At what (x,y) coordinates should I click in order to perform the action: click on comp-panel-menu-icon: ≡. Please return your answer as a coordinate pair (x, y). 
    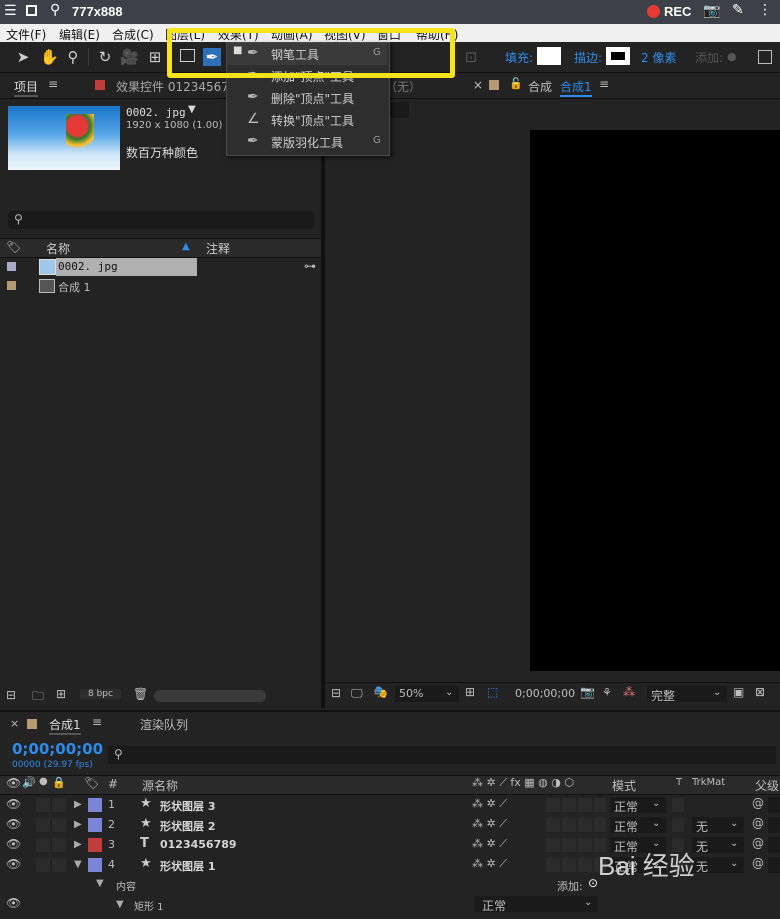
    Looking at the image, I should click on (604, 84).